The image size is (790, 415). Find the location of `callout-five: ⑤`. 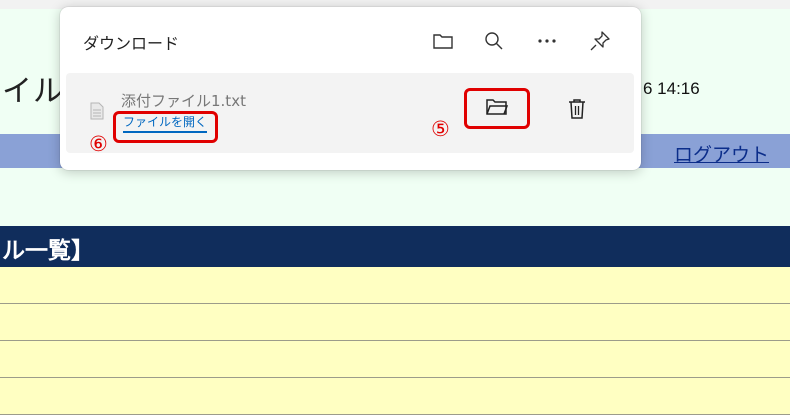

callout-five: ⑤ is located at coordinates (440, 129).